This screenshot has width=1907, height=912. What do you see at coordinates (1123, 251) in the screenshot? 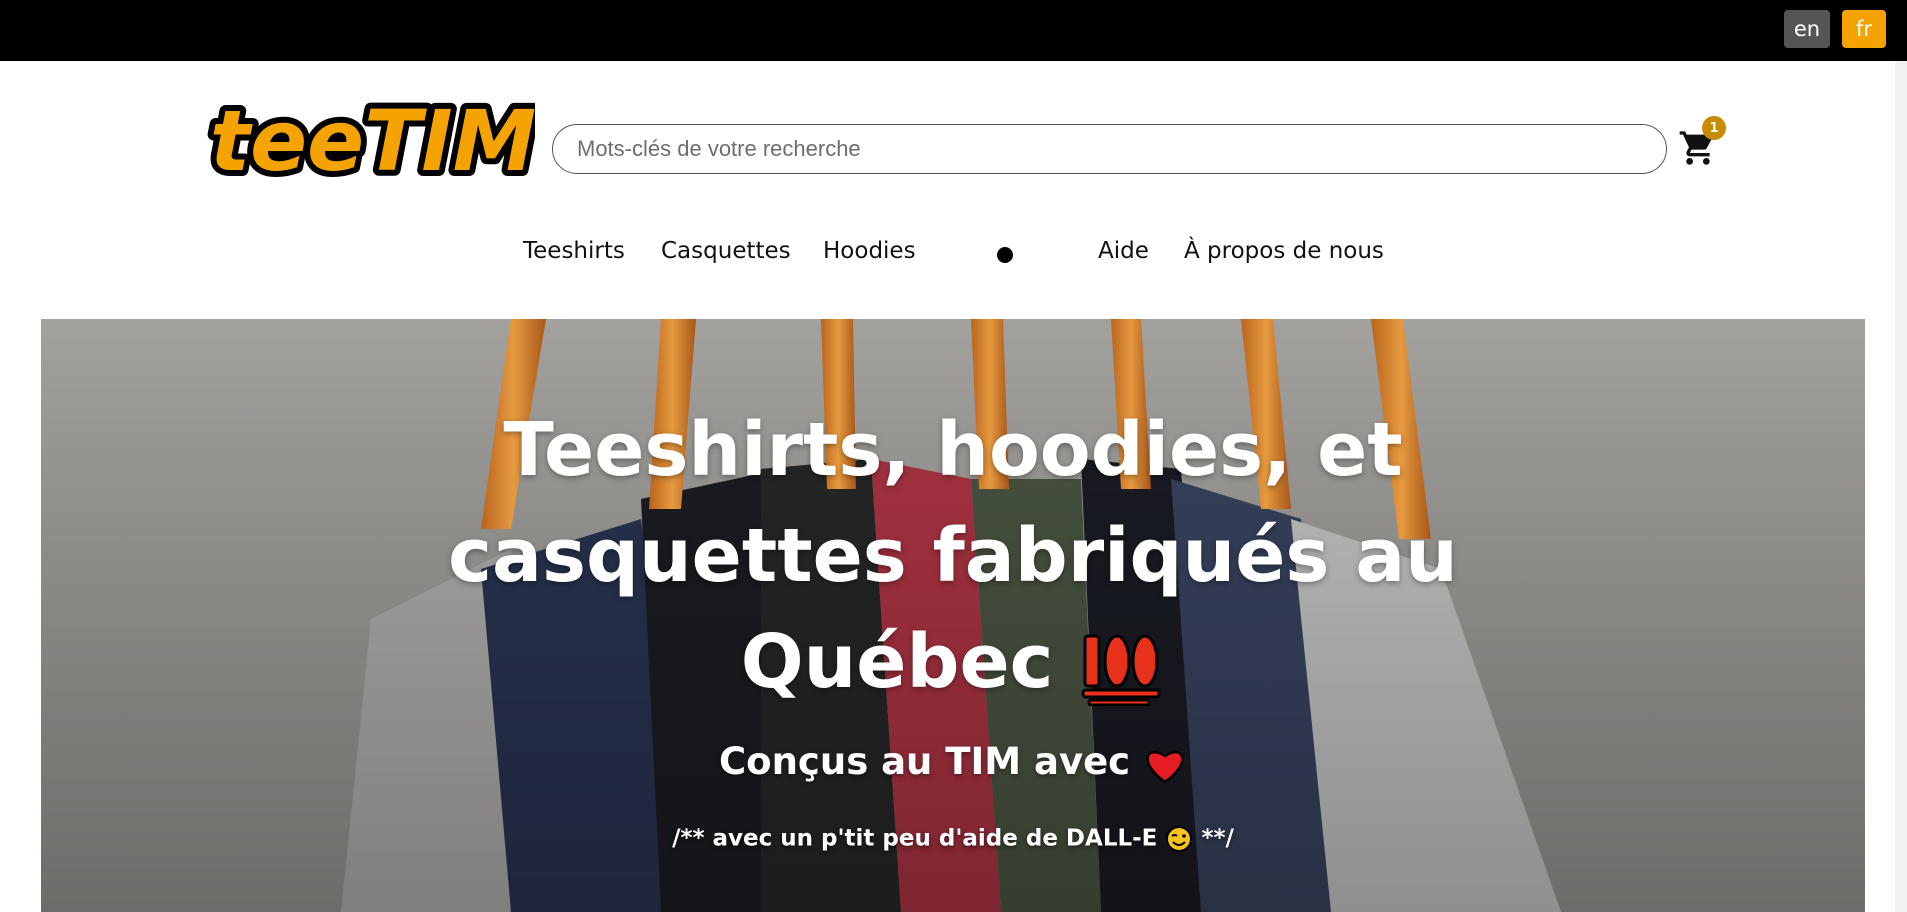
I see `nav-item-aide: Aide` at bounding box center [1123, 251].